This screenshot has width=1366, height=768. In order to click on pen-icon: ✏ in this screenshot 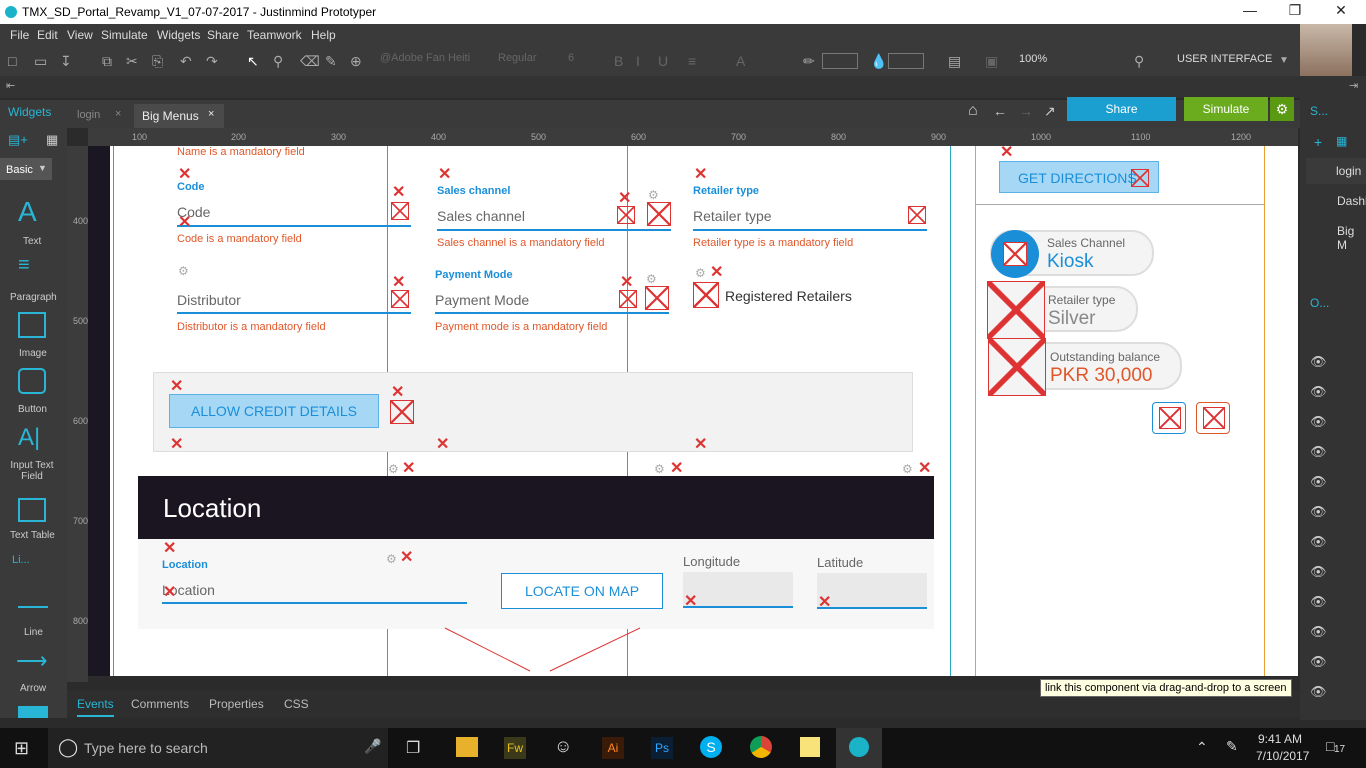, I will do `click(809, 61)`.